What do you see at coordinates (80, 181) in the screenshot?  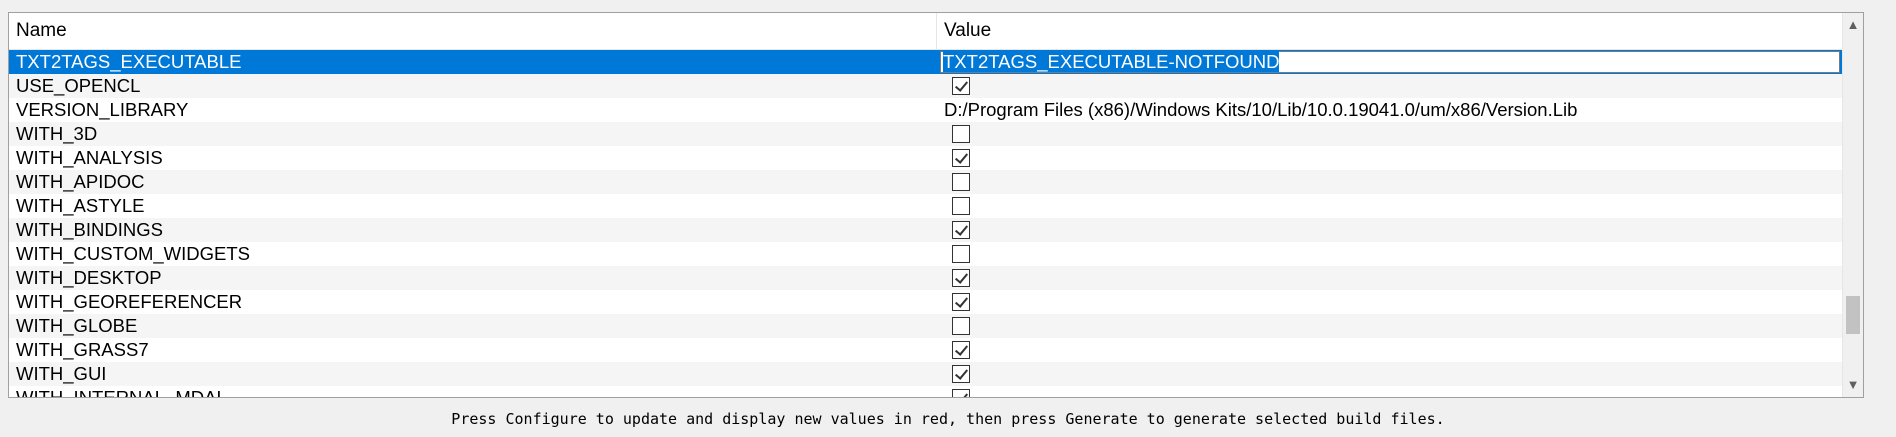 I see `variable-name: WITH_APIDOC` at bounding box center [80, 181].